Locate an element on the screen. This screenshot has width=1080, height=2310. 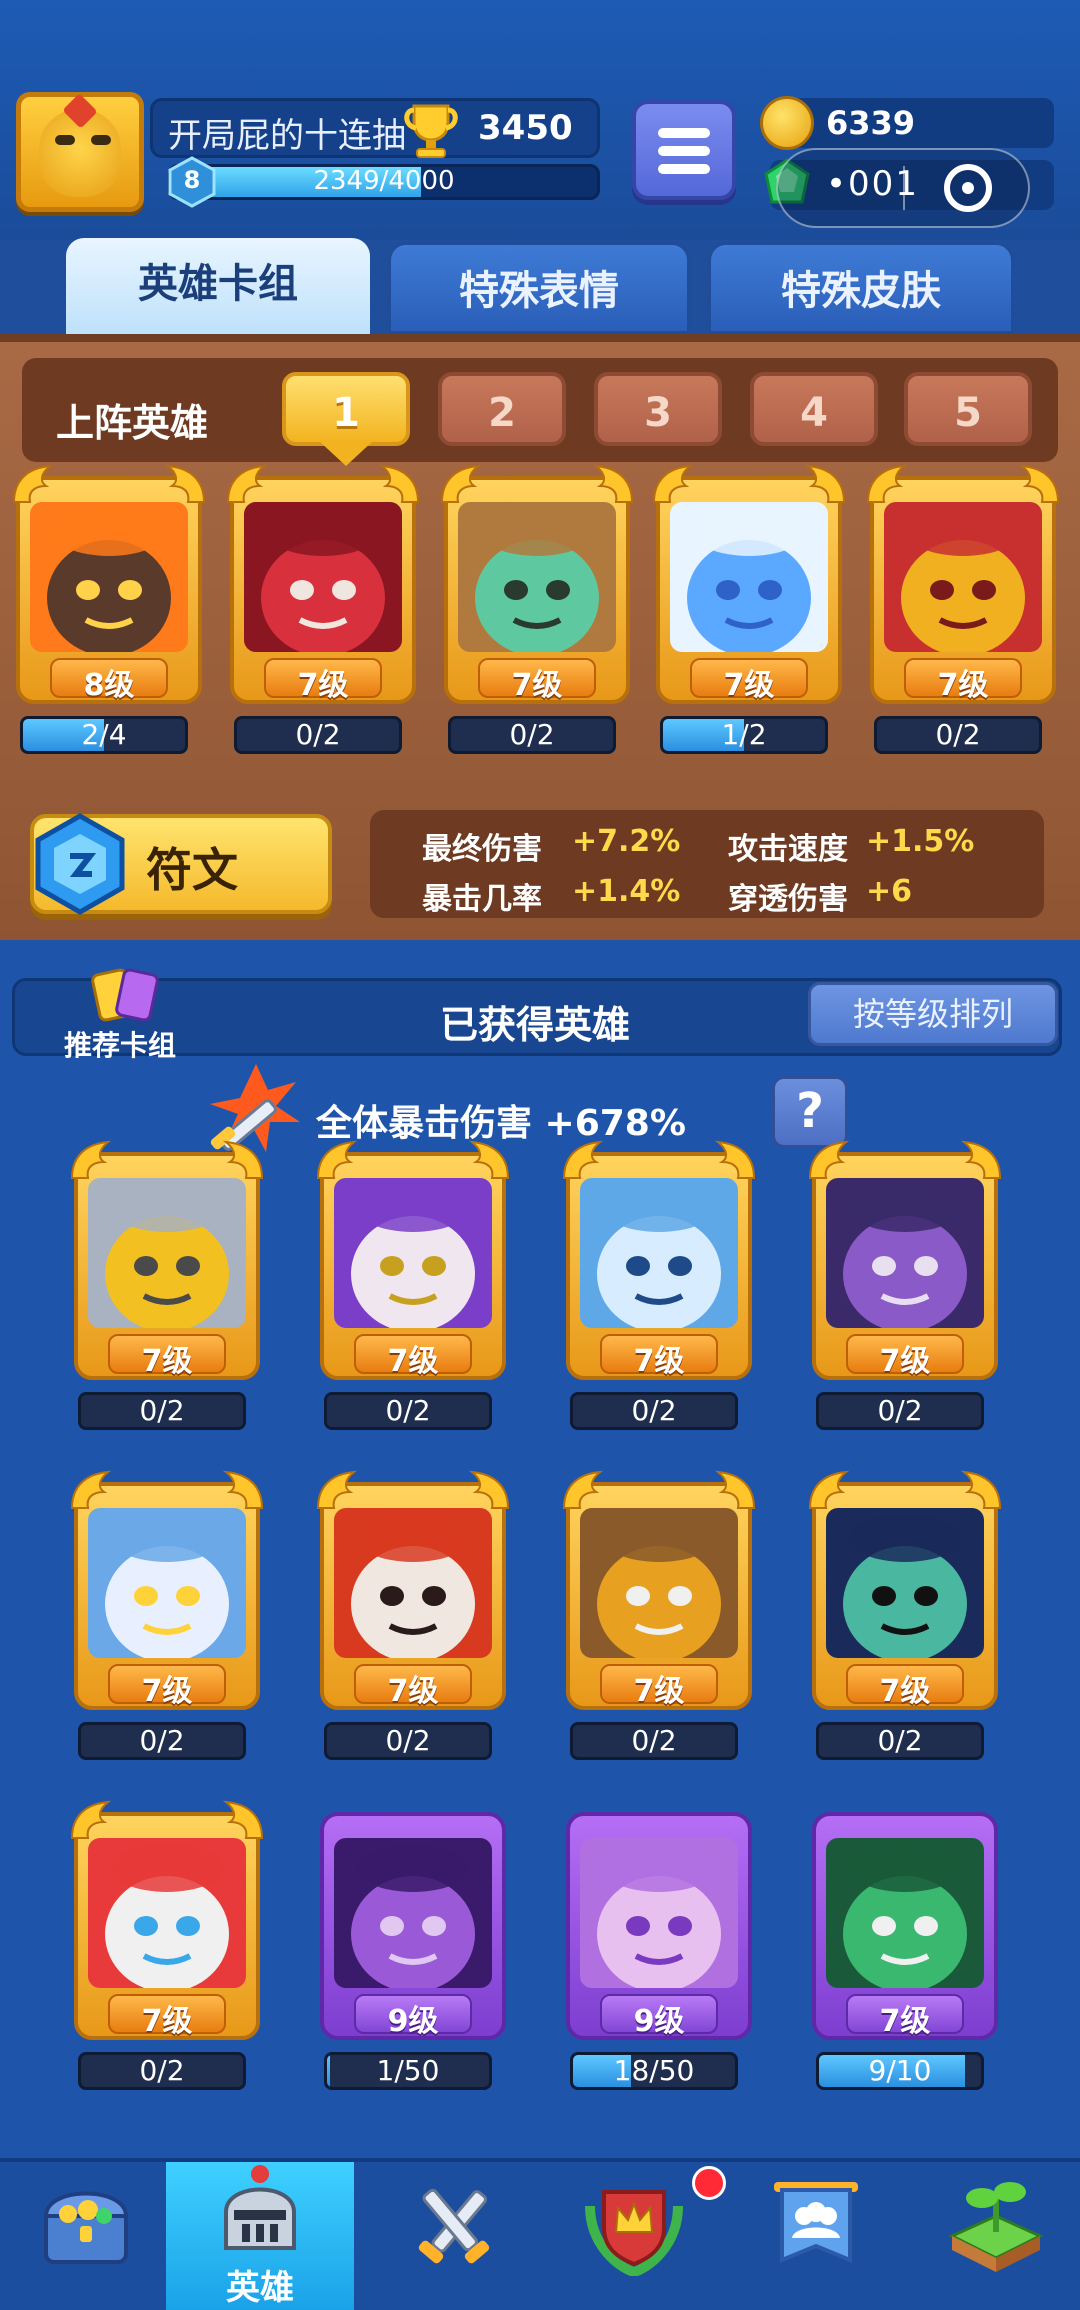
notification-dot is located at coordinates (709, 2183).